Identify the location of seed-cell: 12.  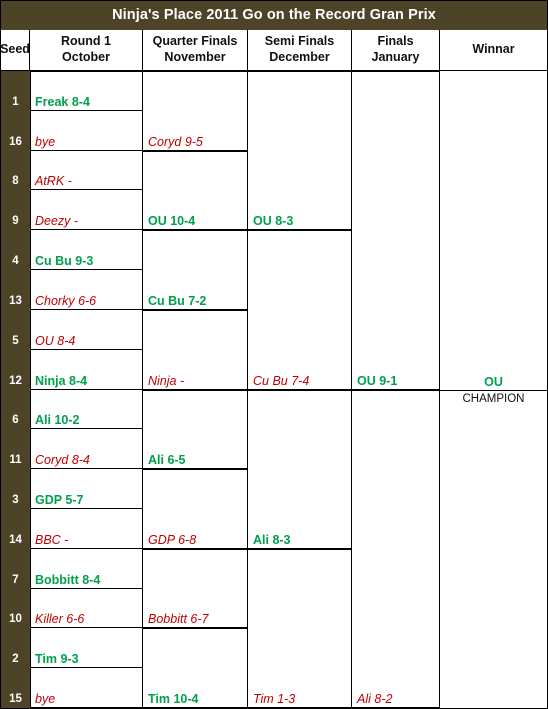
(15, 380).